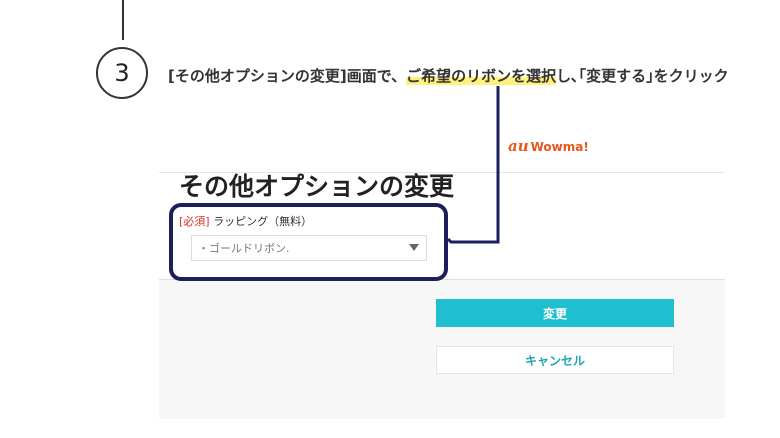  I want to click on page-title: その他オプションの変更, so click(317, 186).